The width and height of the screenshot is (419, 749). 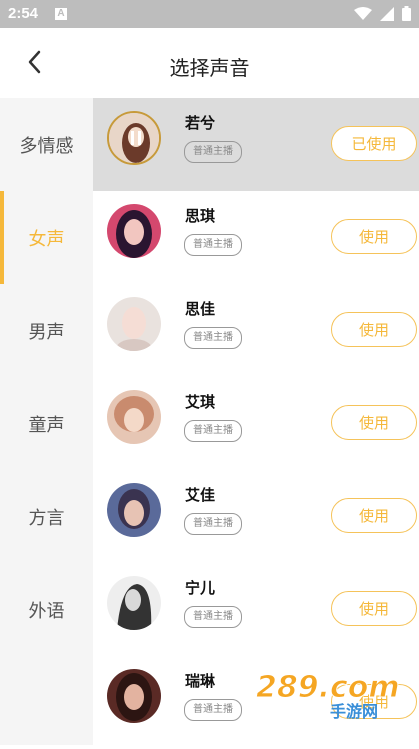 I want to click on voice-name: 瑞琳, so click(x=200, y=681).